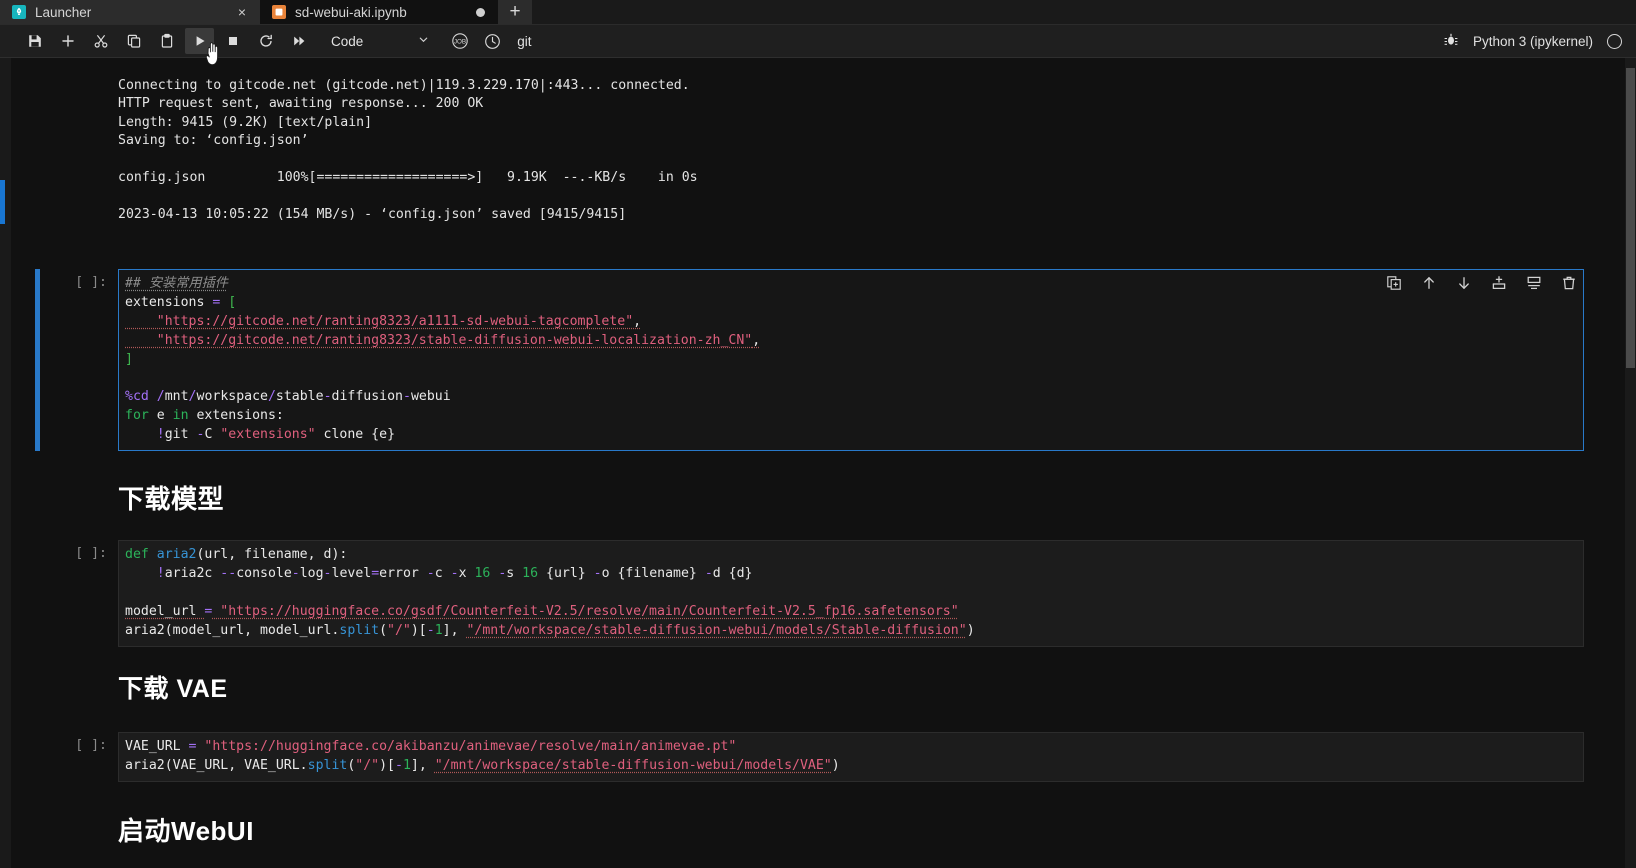 Image resolution: width=1636 pixels, height=868 pixels. I want to click on scrollbar-thumb, so click(1630, 218).